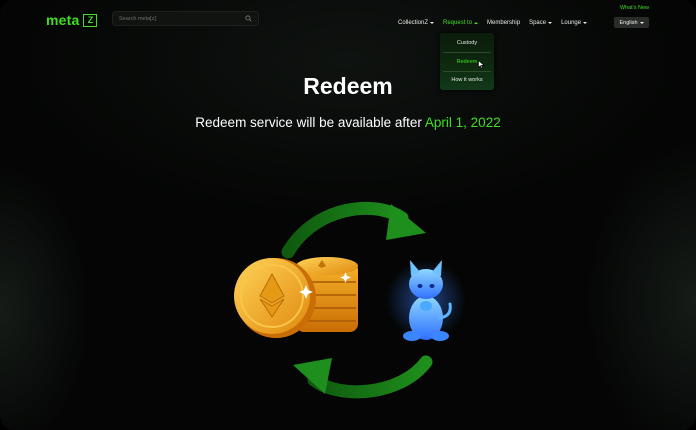 The image size is (696, 430). Describe the element at coordinates (481, 64) in the screenshot. I see `mouse-cursor-icon` at that location.